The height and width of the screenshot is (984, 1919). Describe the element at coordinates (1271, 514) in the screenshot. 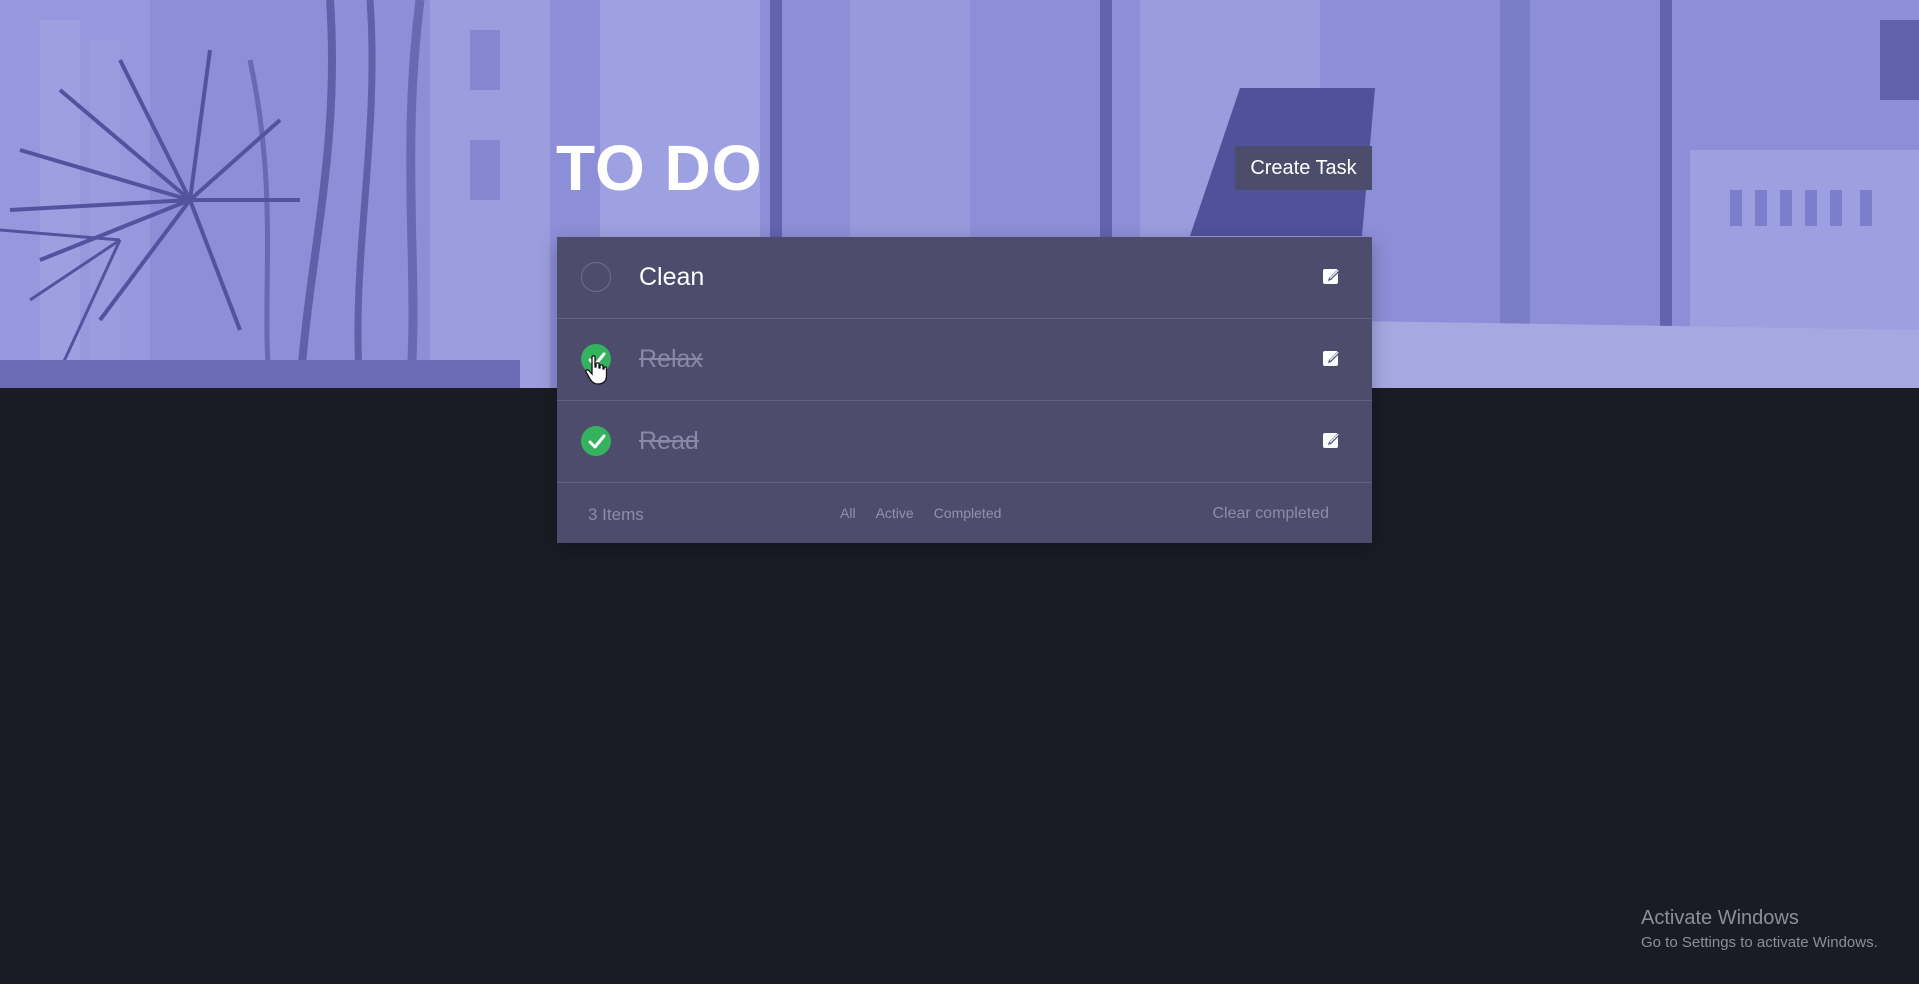

I see `clear-completed-button: Clear completed` at that location.